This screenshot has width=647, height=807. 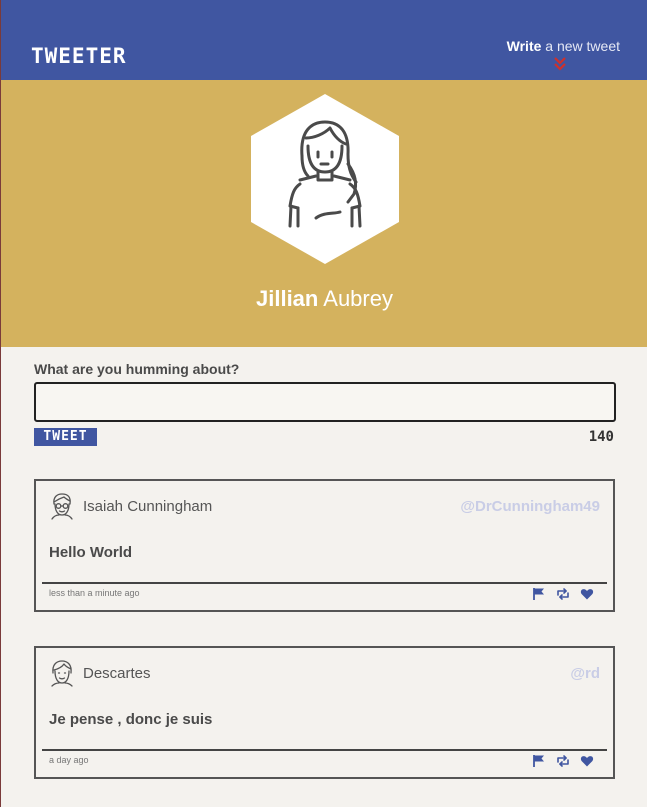 What do you see at coordinates (62, 506) in the screenshot?
I see `man-with-glasses-avatar-icon` at bounding box center [62, 506].